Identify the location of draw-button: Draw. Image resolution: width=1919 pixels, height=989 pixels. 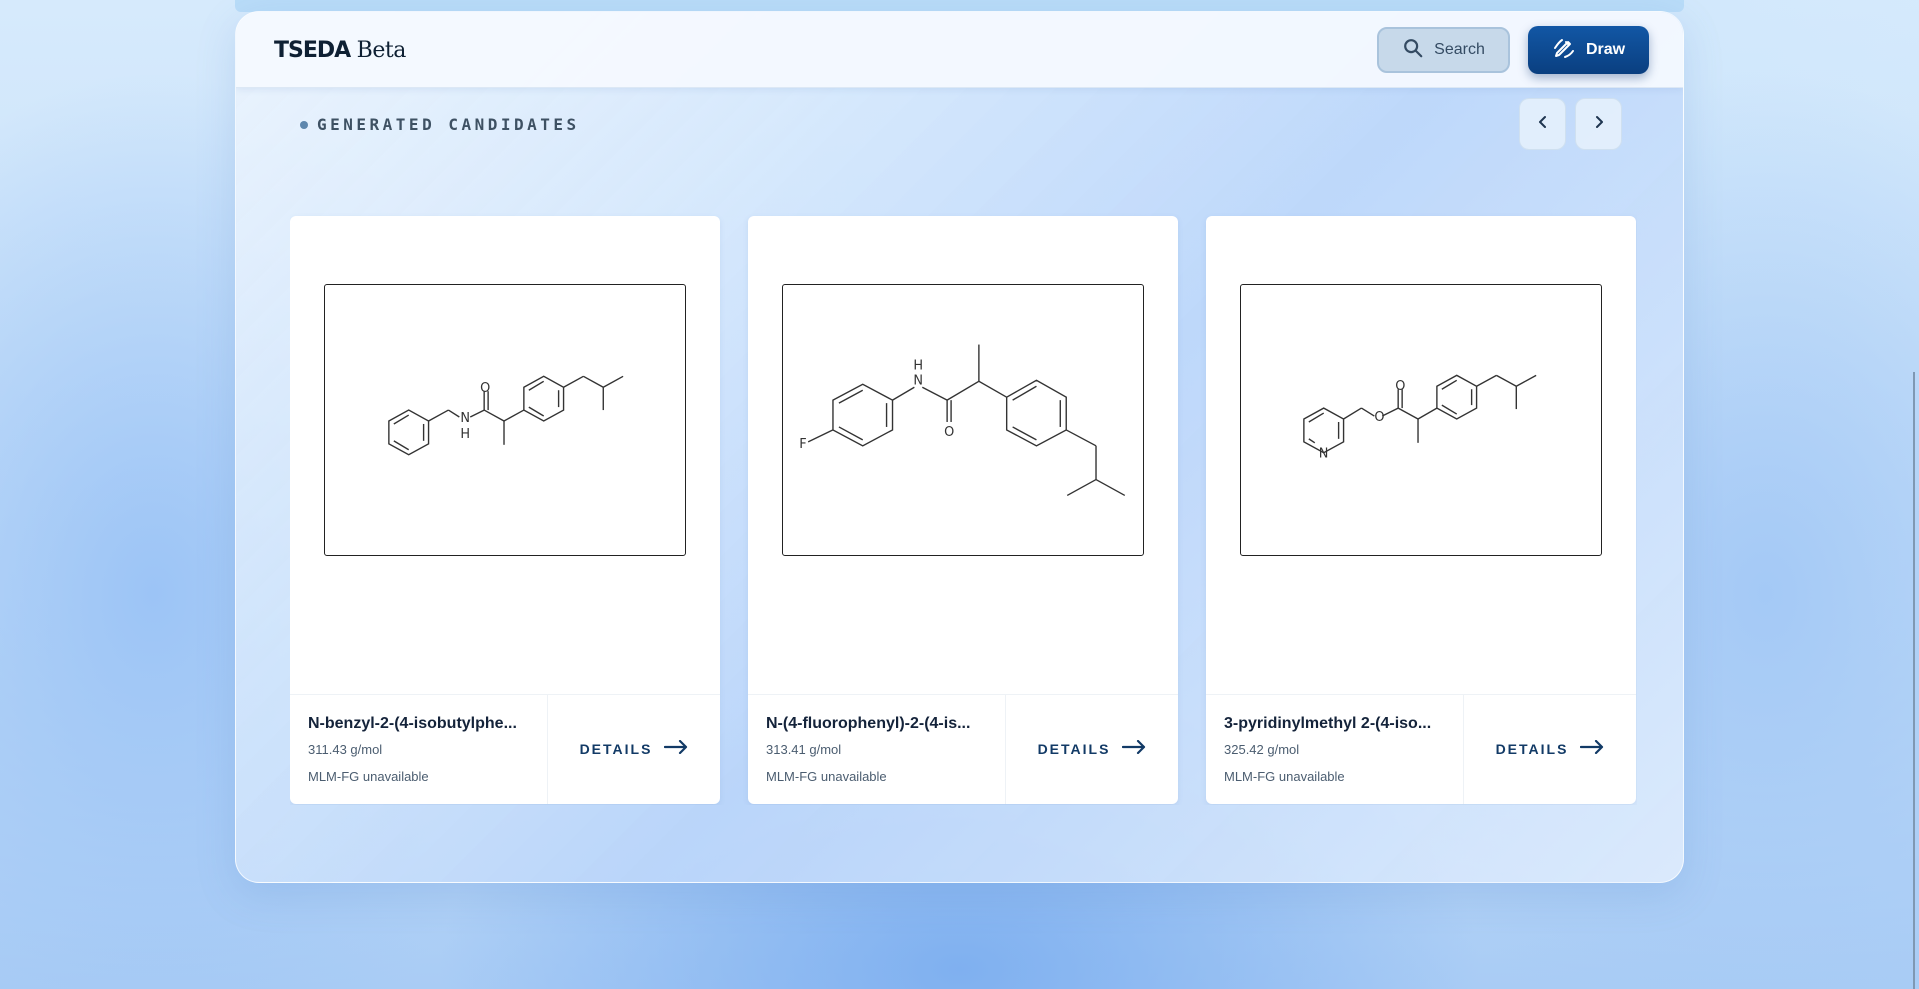
(1588, 50).